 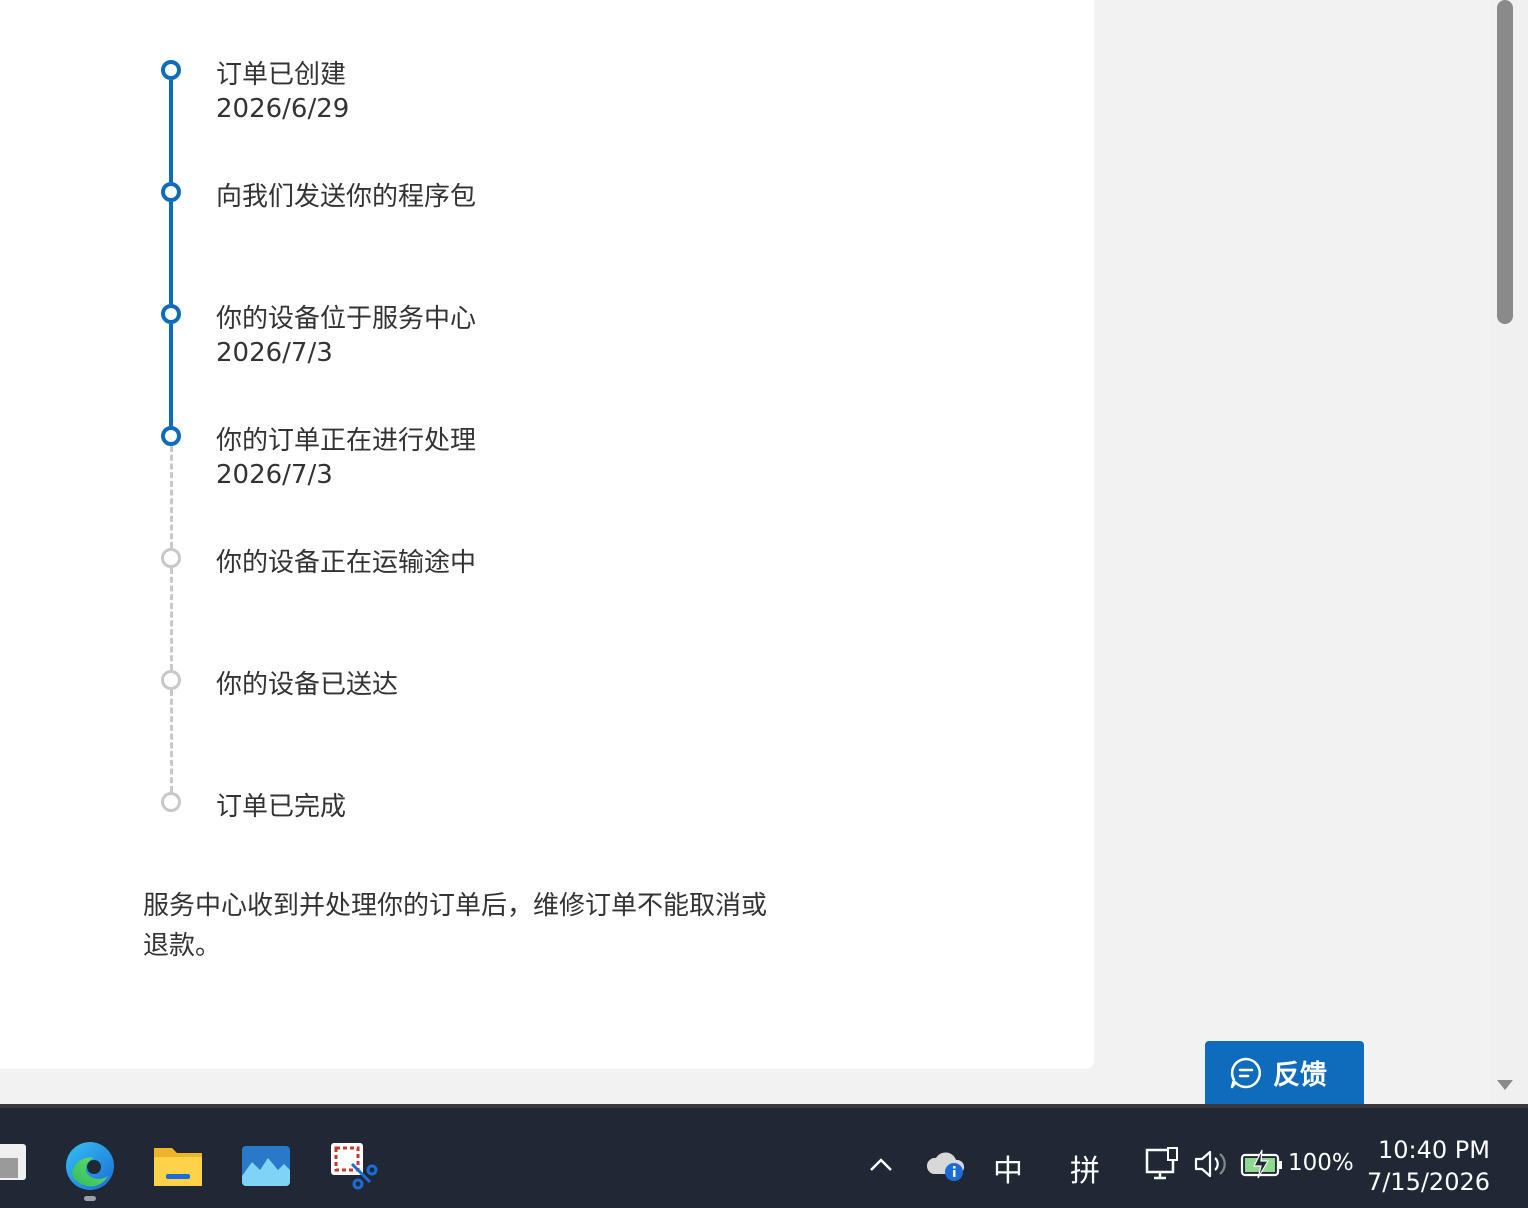 I want to click on chat-bubble-icon, so click(x=1246, y=1072).